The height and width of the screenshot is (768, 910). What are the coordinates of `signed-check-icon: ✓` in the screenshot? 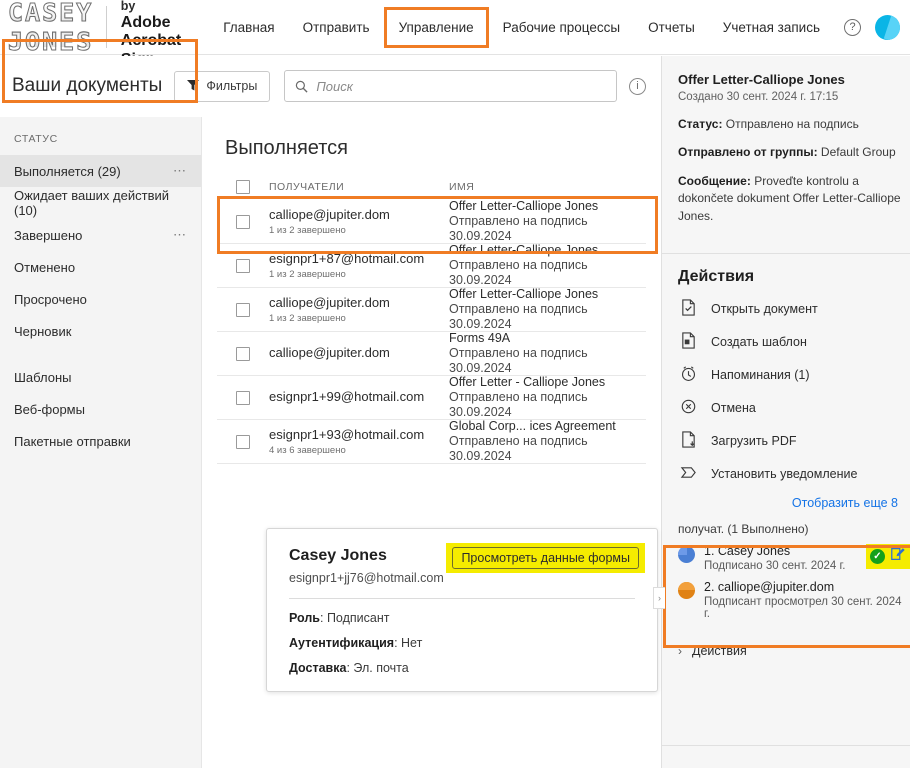 It's located at (877, 557).